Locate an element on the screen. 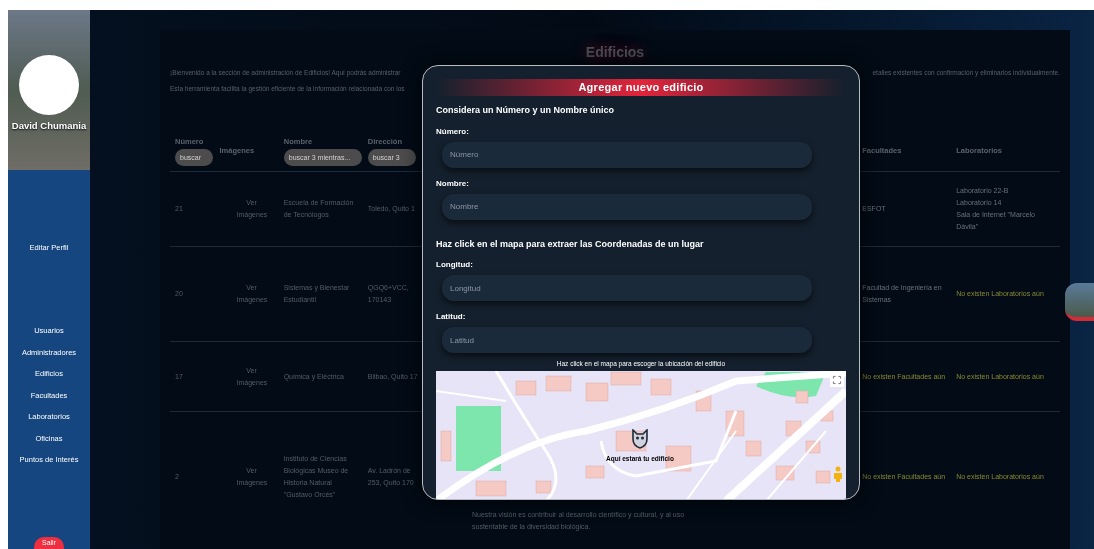 Image resolution: width=1094 pixels, height=549 pixels. field-label: Longitud: is located at coordinates (455, 265).